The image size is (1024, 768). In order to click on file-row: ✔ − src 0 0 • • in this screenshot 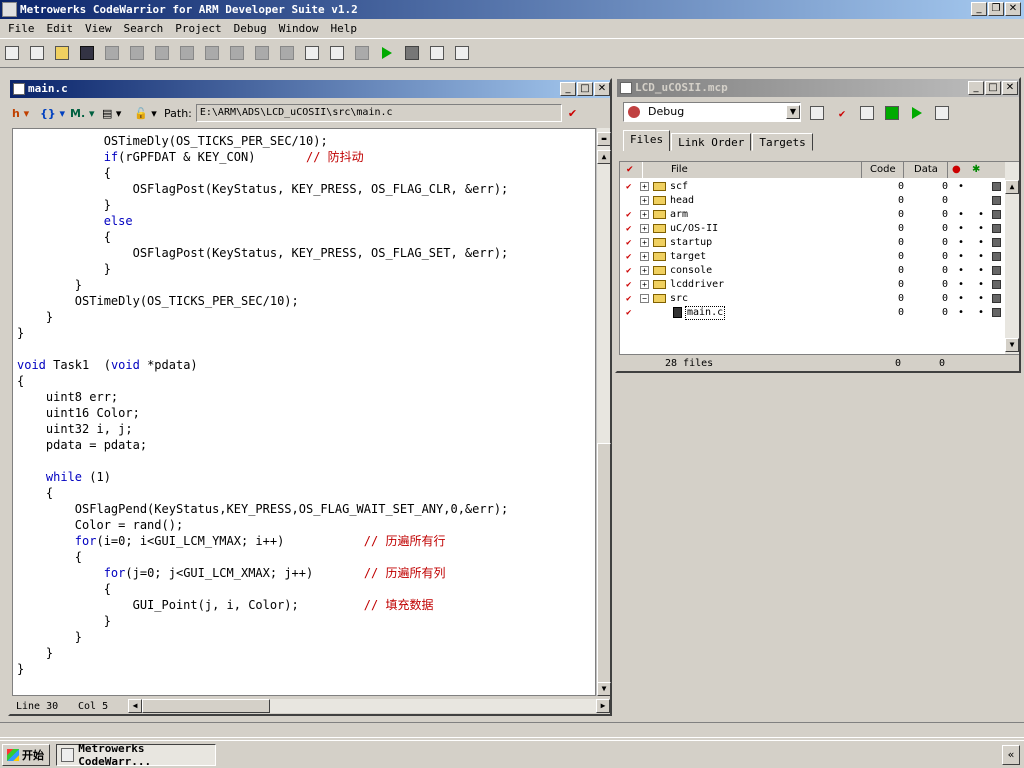, I will do `click(810, 299)`.